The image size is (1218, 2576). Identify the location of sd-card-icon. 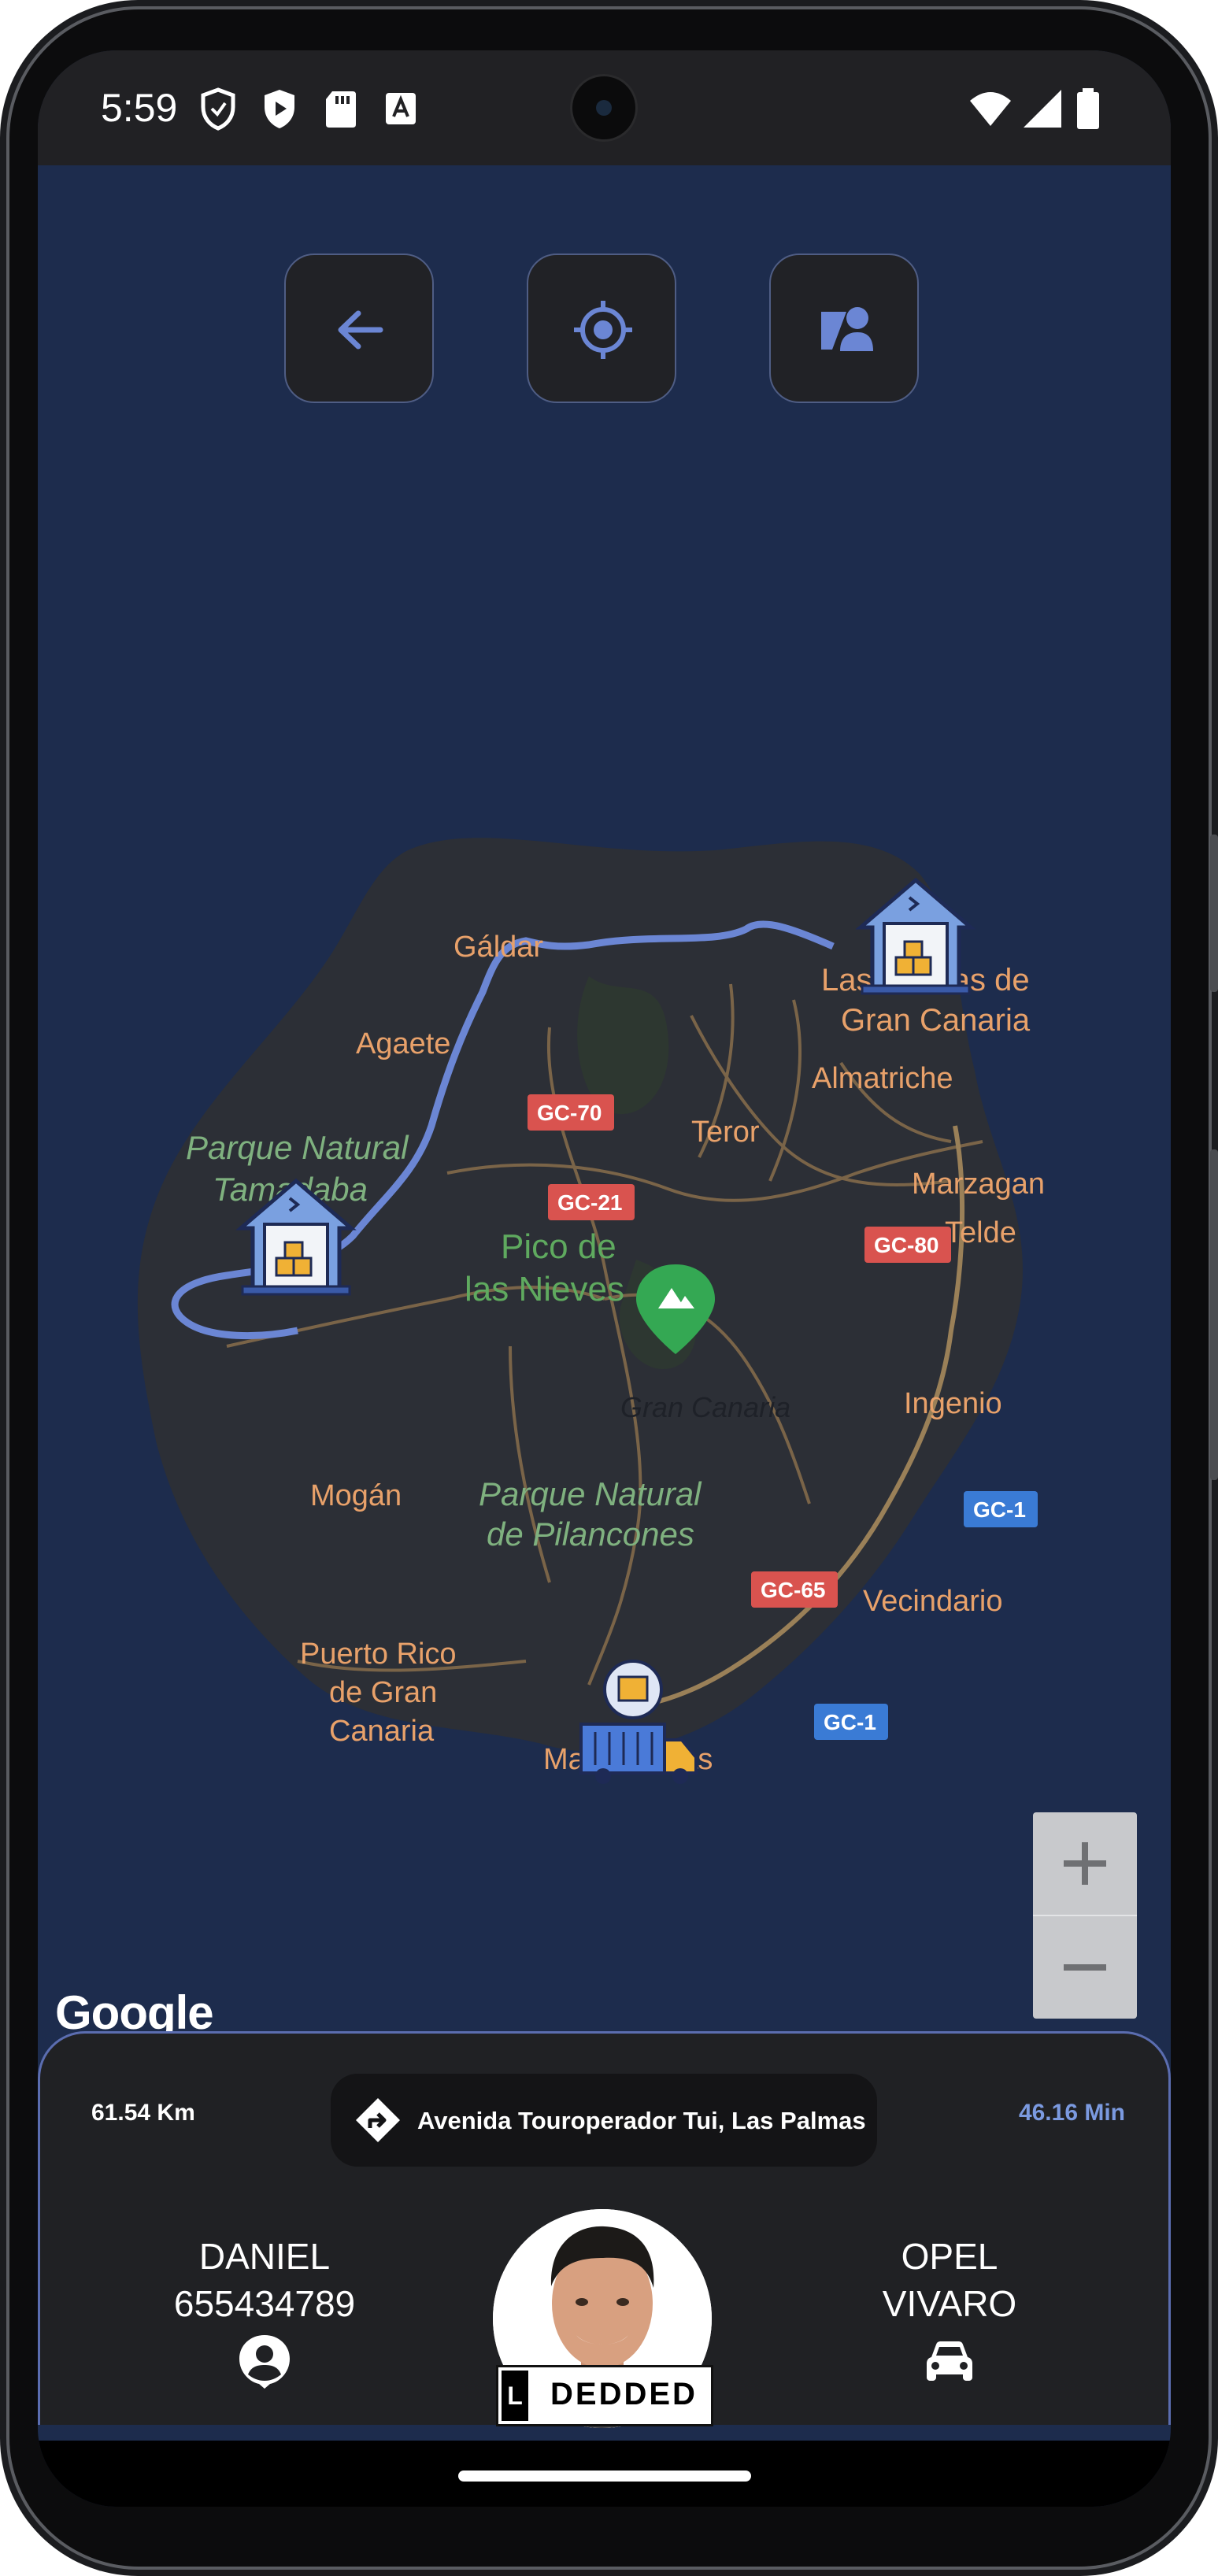
(341, 109).